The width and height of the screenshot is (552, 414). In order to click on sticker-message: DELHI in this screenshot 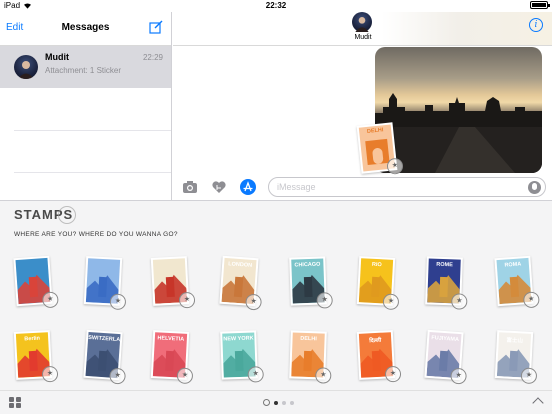, I will do `click(380, 149)`.